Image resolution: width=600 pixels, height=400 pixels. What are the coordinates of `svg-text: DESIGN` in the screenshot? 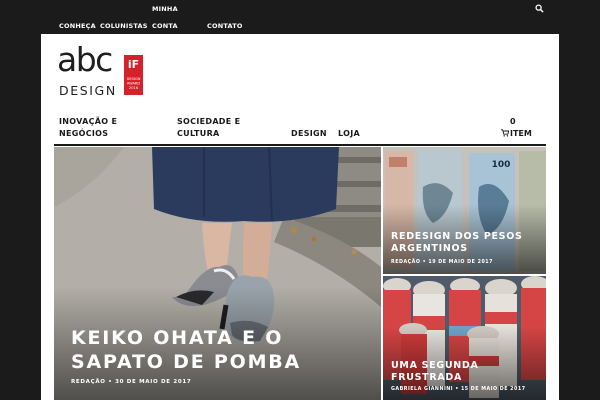 It's located at (134, 79).